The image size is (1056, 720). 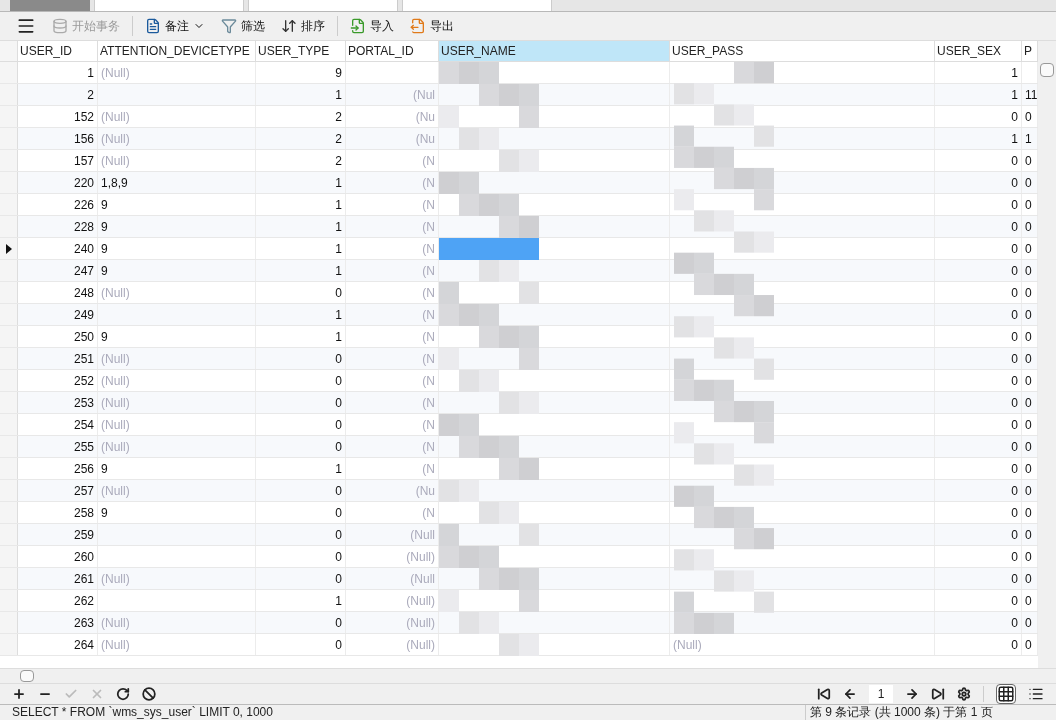 What do you see at coordinates (83, 271) in the screenshot?
I see `table-cell: 247` at bounding box center [83, 271].